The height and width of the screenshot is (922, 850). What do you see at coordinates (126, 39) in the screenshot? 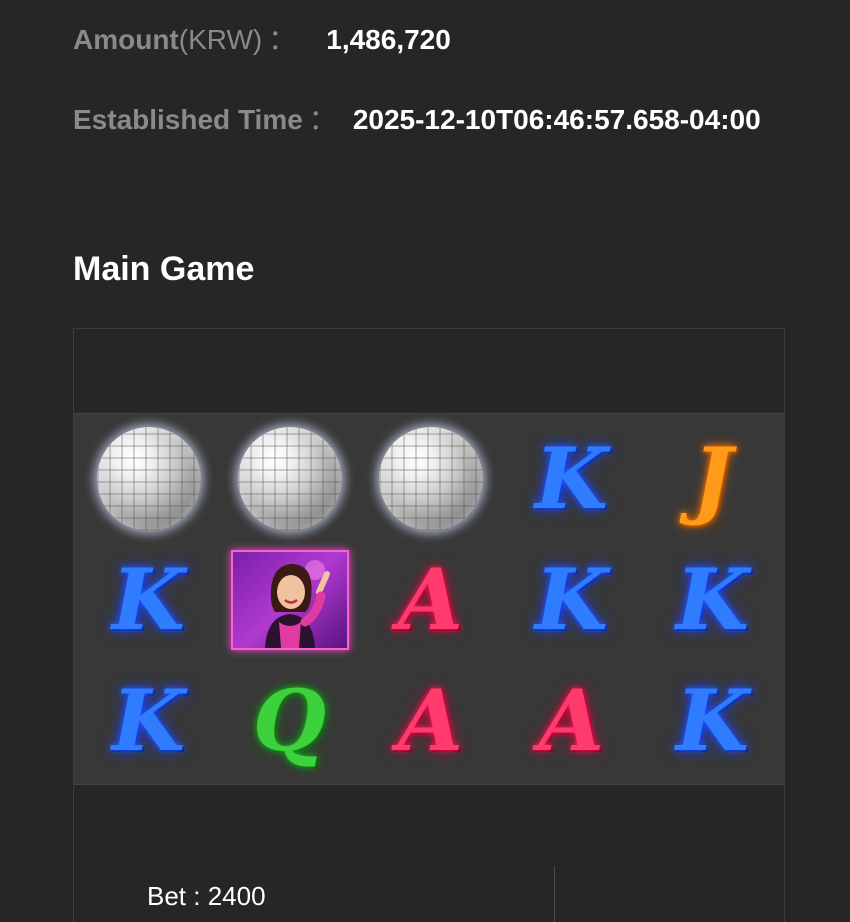
I see `amount-label: Amount` at bounding box center [126, 39].